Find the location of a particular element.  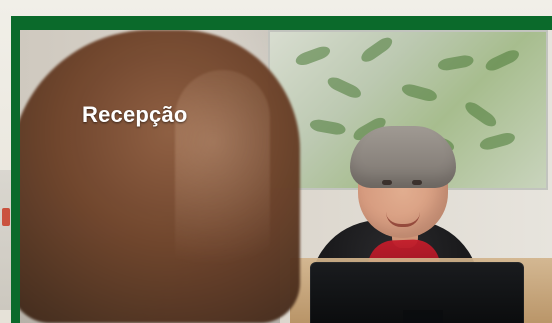

left-eye is located at coordinates (387, 182).